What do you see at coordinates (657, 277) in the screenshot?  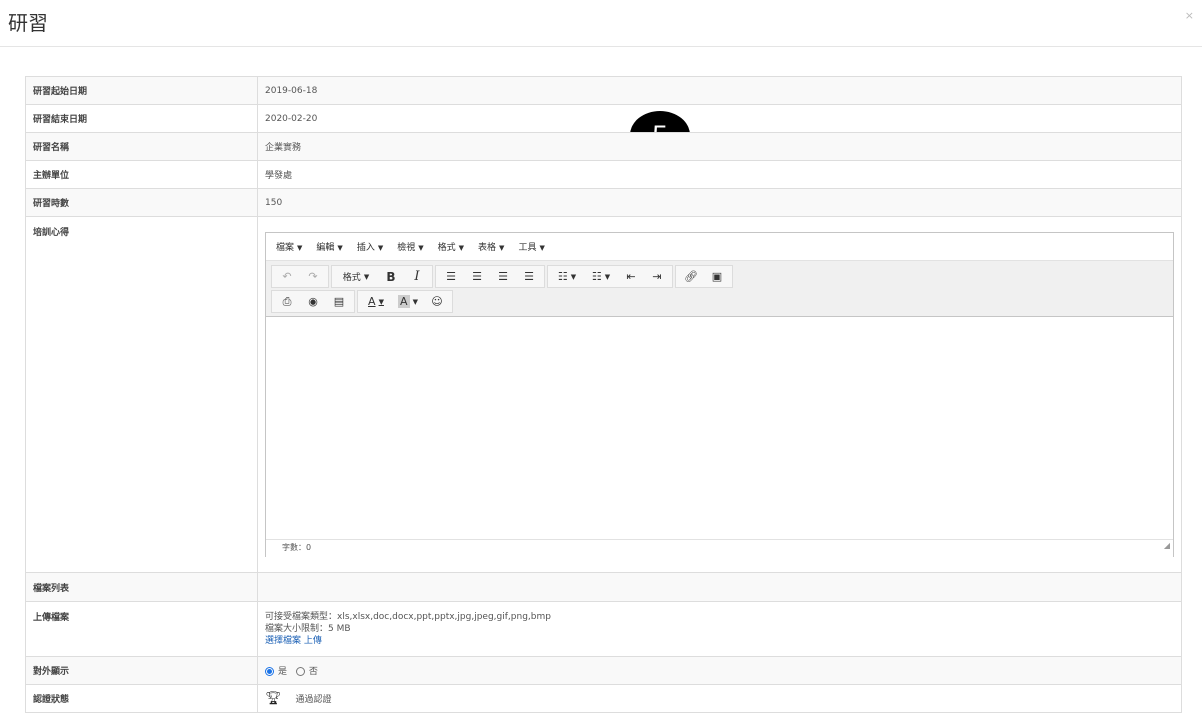 I see `indent-icon: ⇥` at bounding box center [657, 277].